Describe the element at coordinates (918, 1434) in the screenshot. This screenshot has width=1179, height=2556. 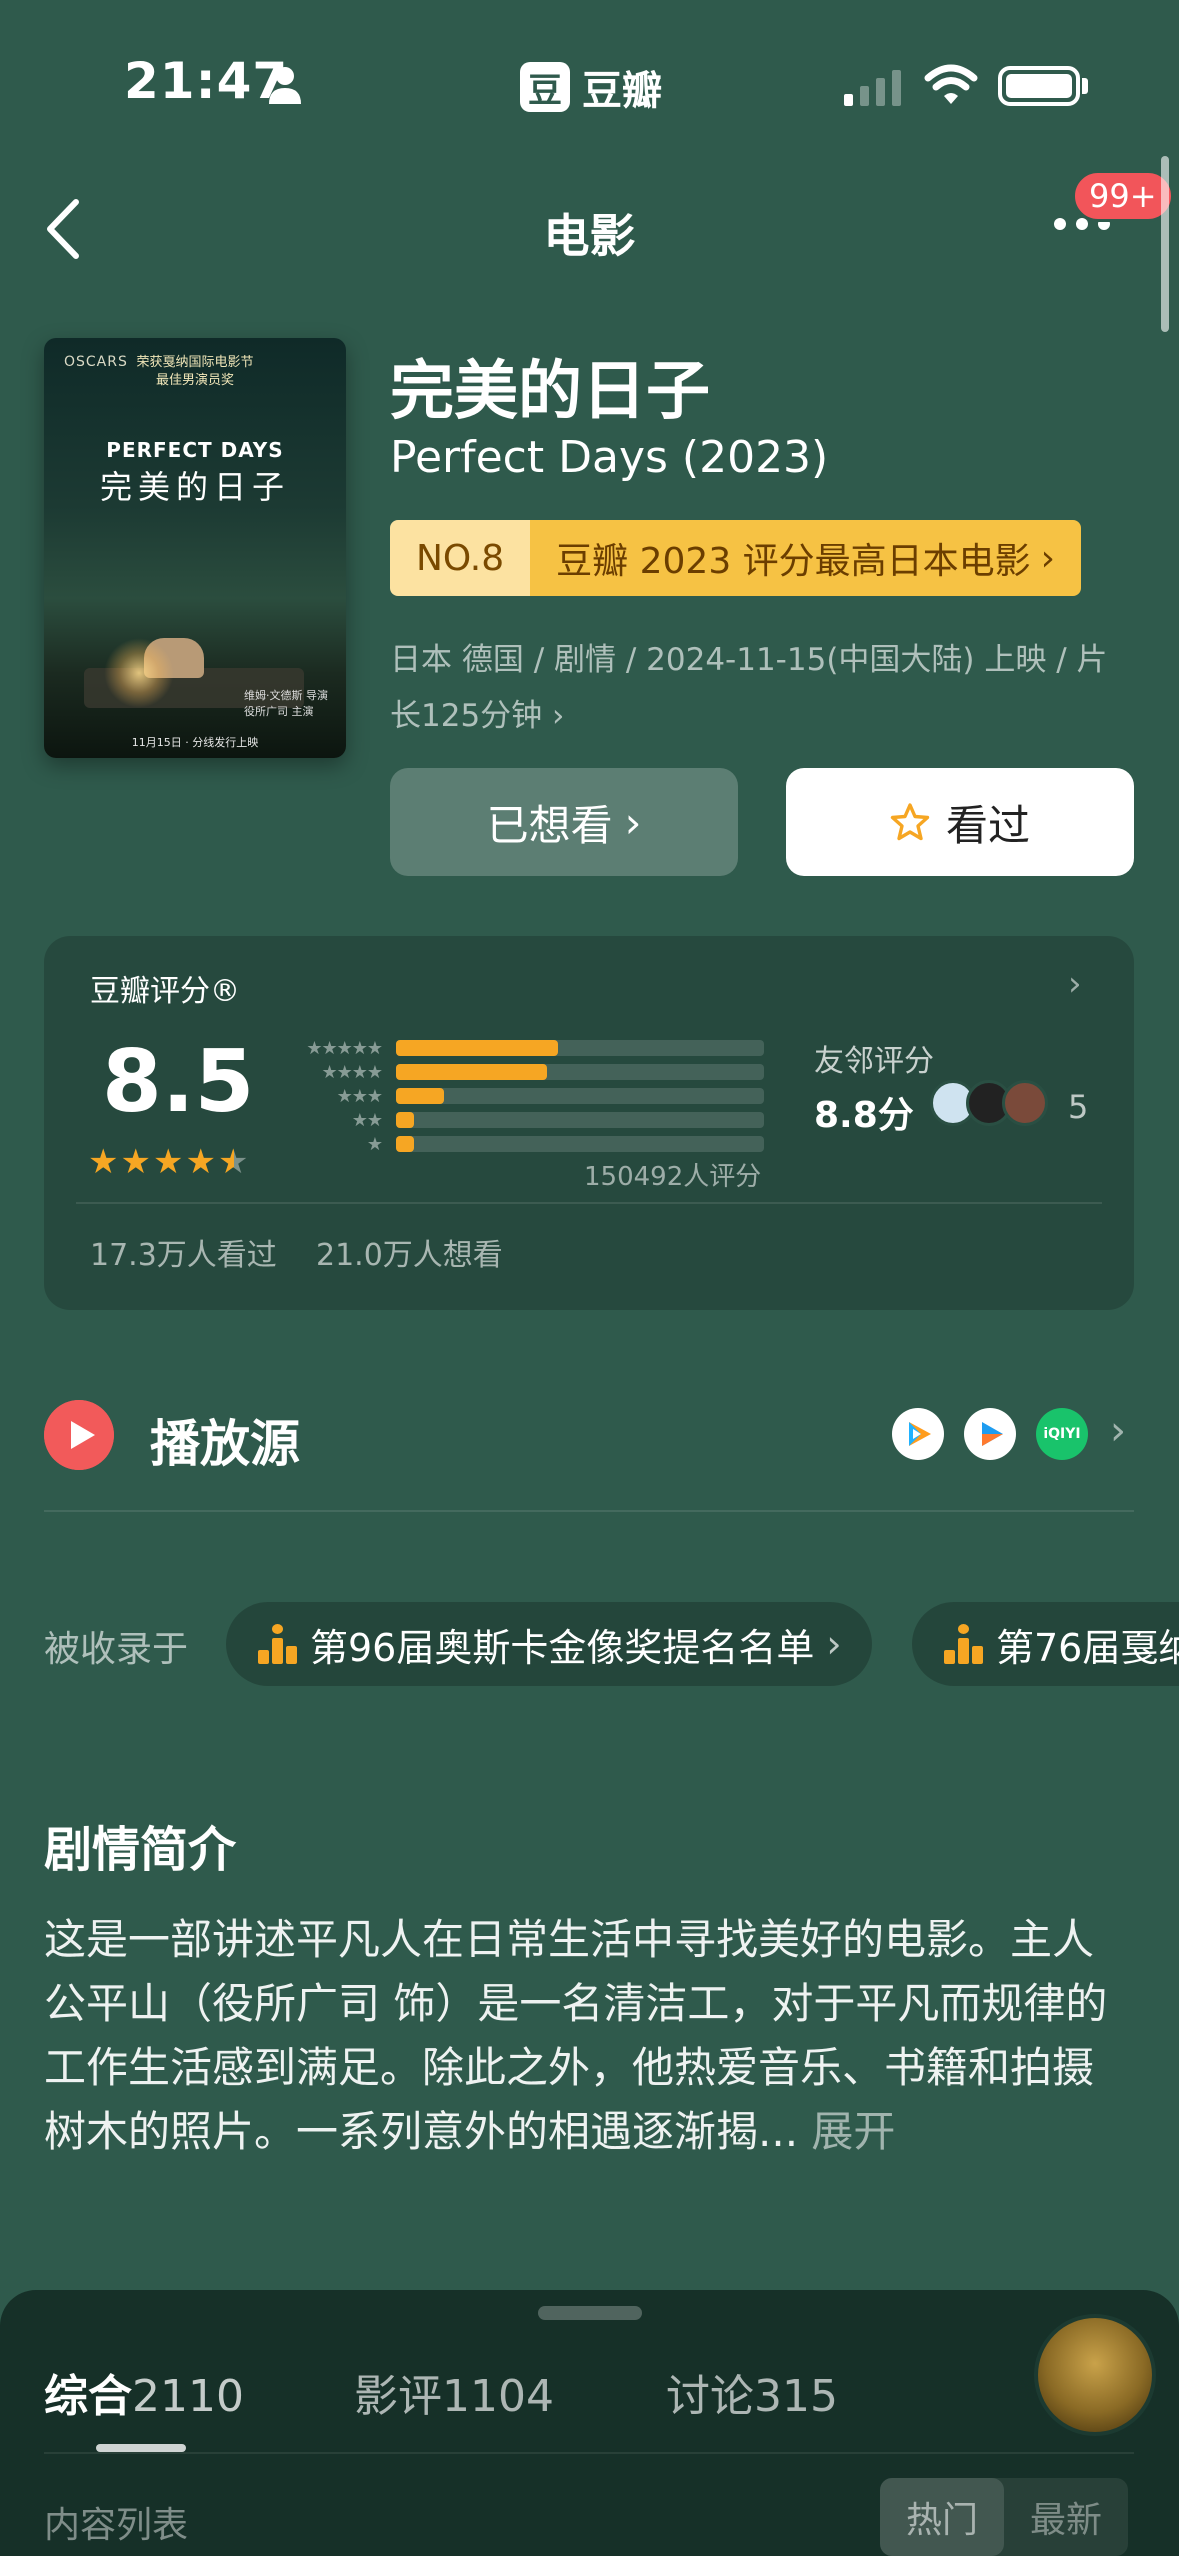
I see `tencent-video-icon` at that location.